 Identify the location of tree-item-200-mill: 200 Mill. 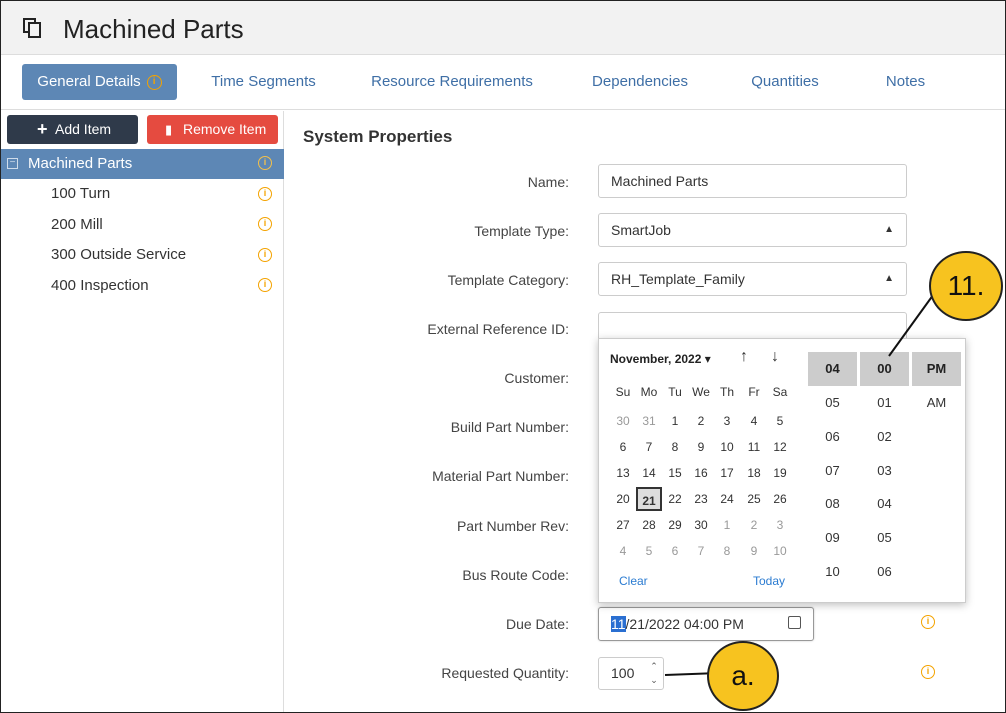
(77, 225).